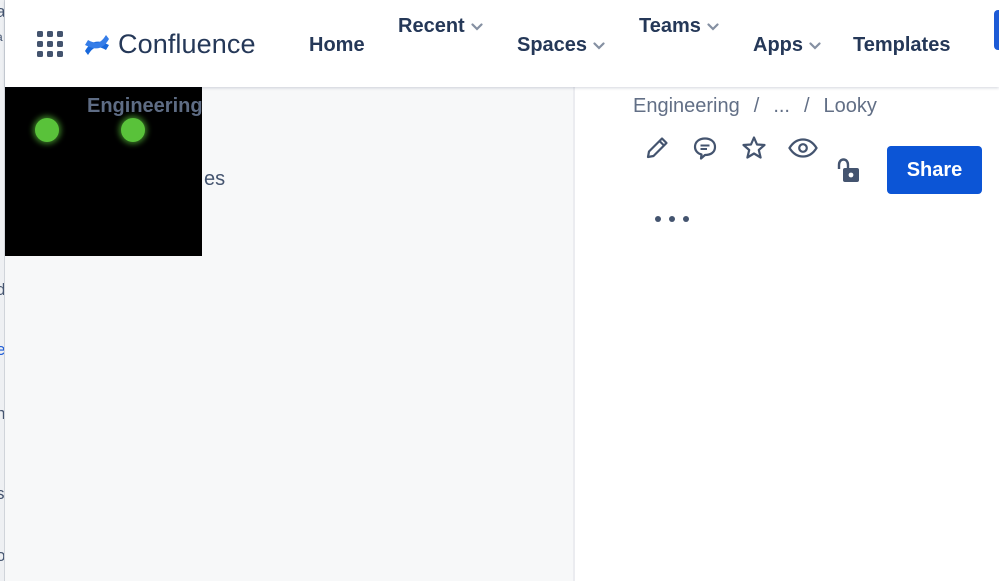  I want to click on more-actions-icon, so click(672, 219).